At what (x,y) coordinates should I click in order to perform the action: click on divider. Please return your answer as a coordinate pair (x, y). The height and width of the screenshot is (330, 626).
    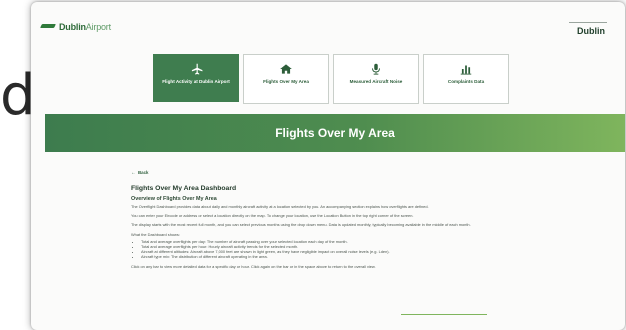
    Looking at the image, I should click on (444, 314).